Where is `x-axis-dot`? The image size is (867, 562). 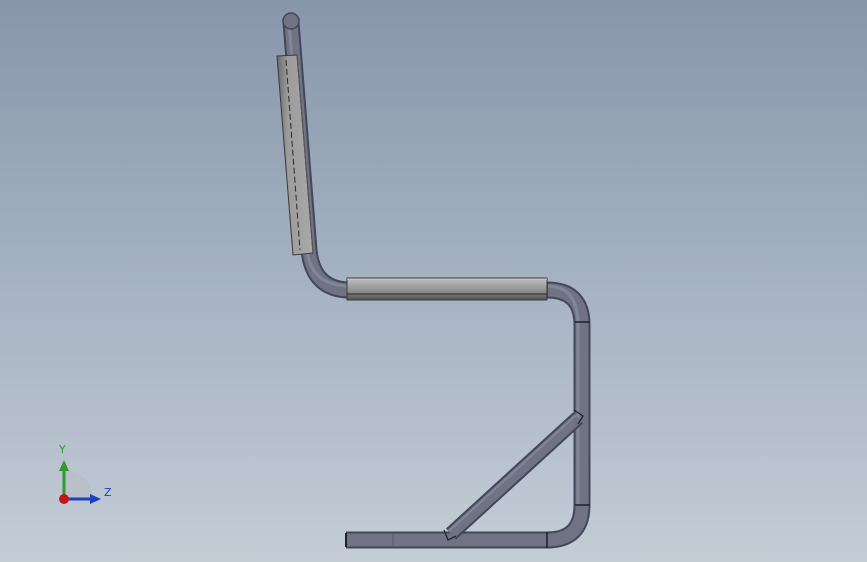 x-axis-dot is located at coordinates (64, 499).